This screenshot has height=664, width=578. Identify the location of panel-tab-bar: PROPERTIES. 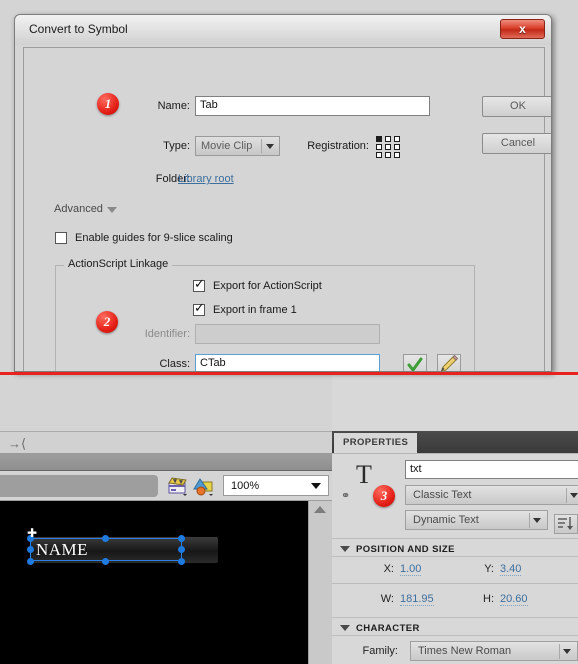
(455, 442).